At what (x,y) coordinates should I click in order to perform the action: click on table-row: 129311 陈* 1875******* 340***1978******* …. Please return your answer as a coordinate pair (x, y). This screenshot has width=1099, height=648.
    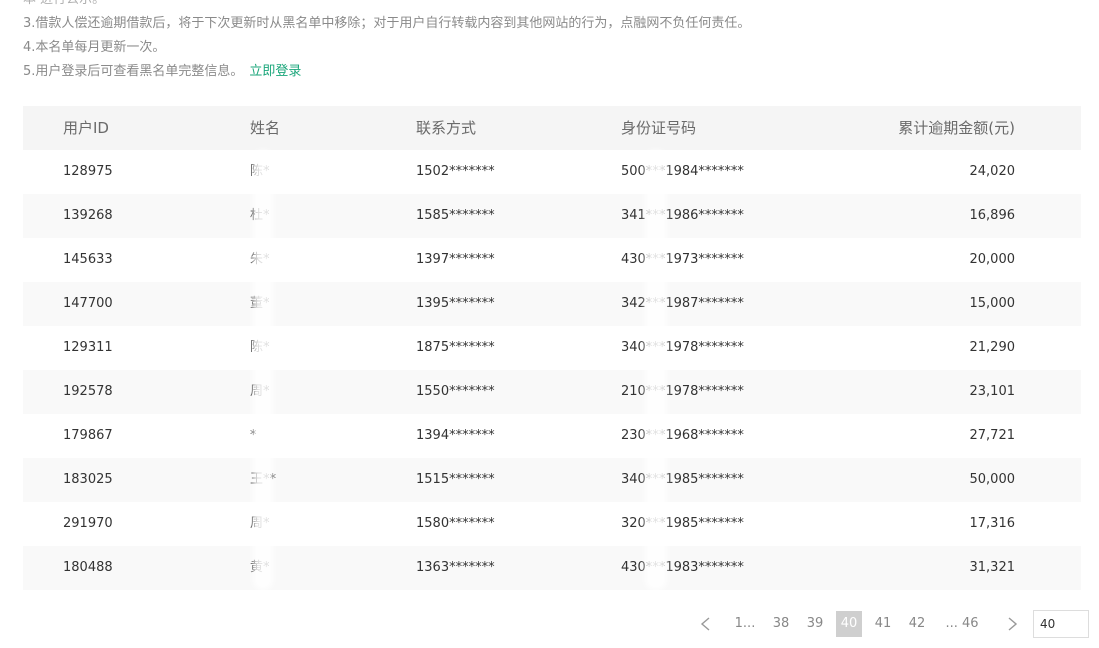
    Looking at the image, I should click on (552, 348).